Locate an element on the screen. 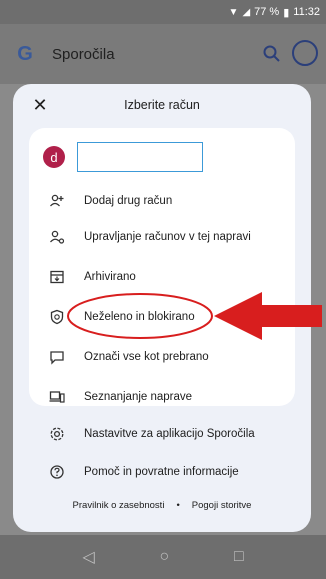  help-icon is located at coordinates (57, 472).